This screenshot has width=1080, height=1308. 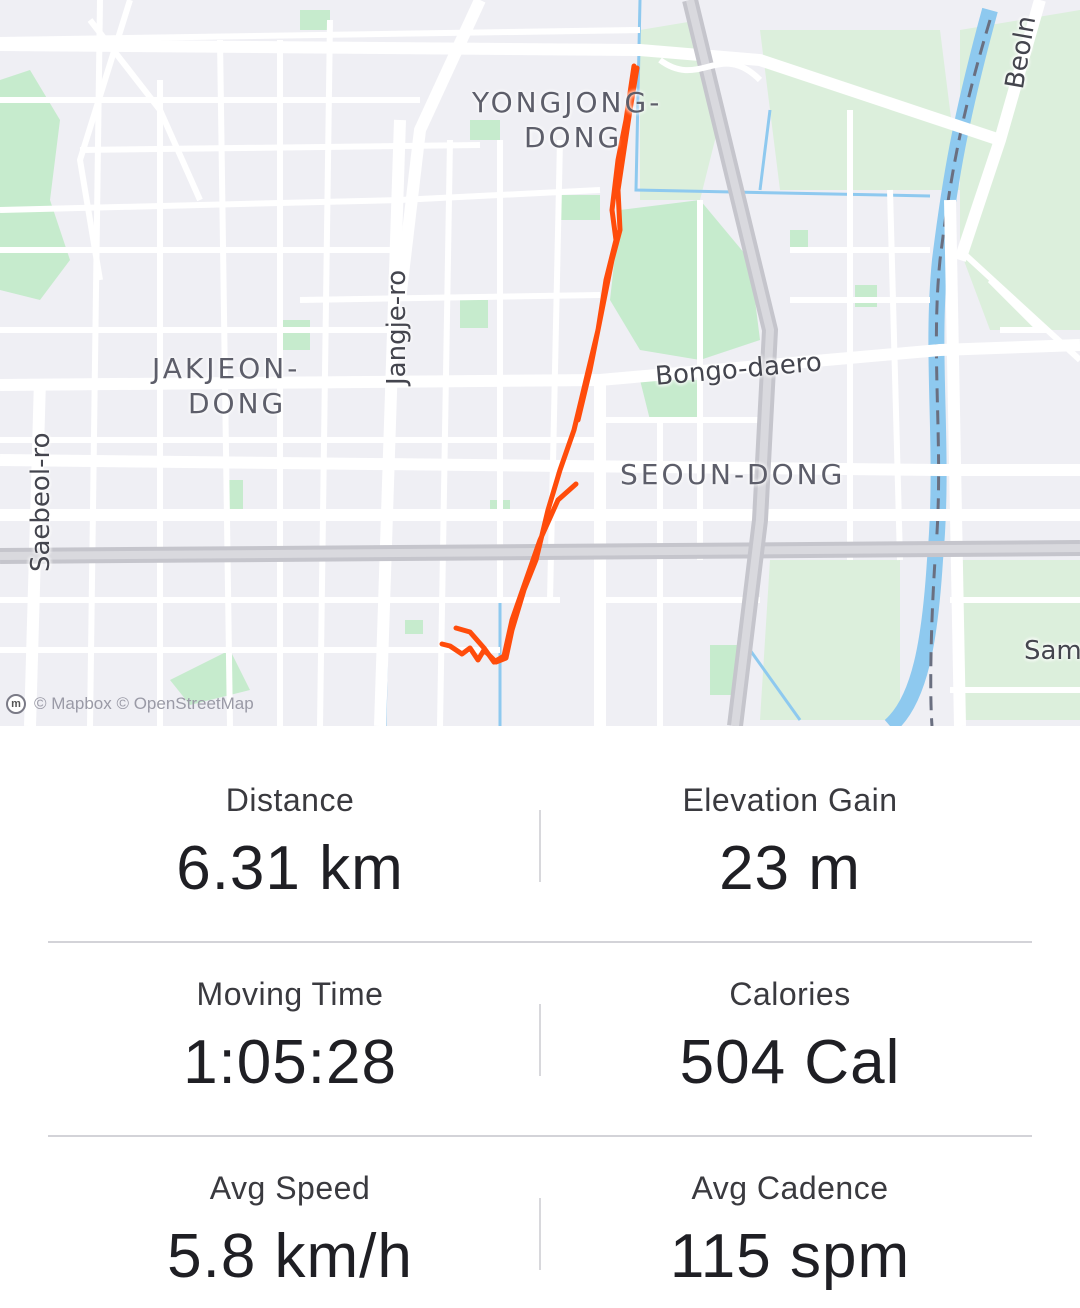 What do you see at coordinates (290, 994) in the screenshot?
I see `stat-label: Moving Time` at bounding box center [290, 994].